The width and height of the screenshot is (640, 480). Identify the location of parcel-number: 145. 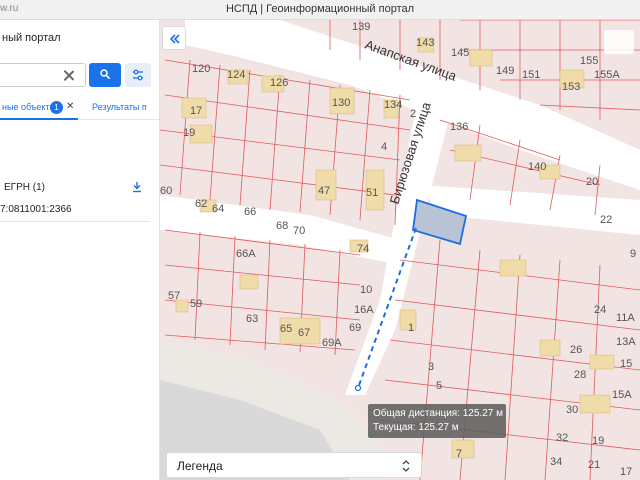
(460, 53).